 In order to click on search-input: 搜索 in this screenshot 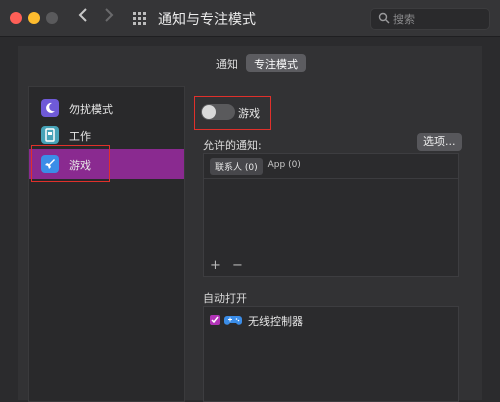, I will do `click(430, 19)`.